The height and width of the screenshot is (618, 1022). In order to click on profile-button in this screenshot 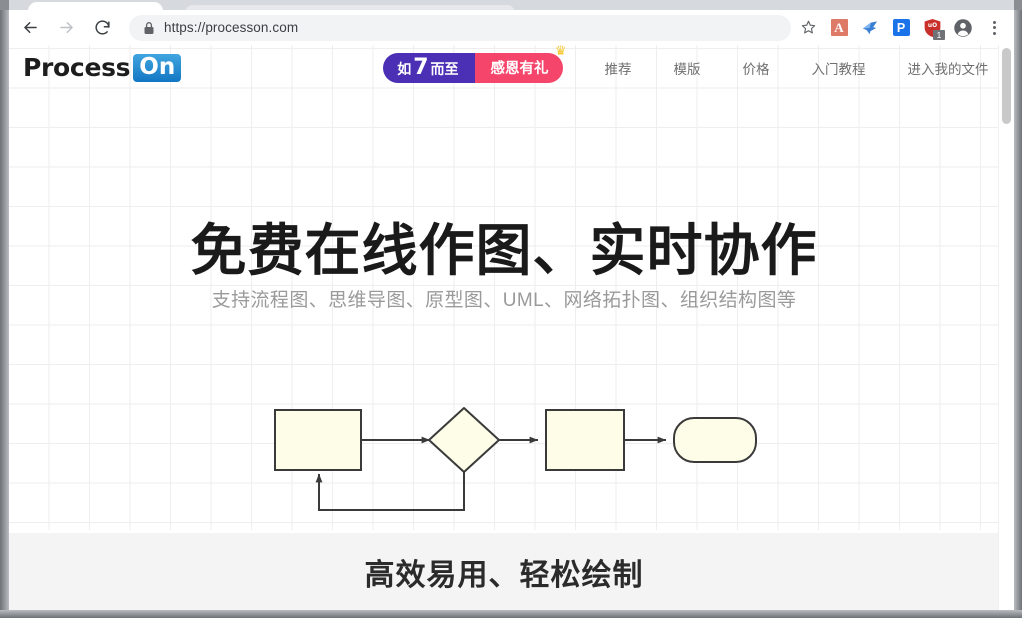, I will do `click(963, 28)`.